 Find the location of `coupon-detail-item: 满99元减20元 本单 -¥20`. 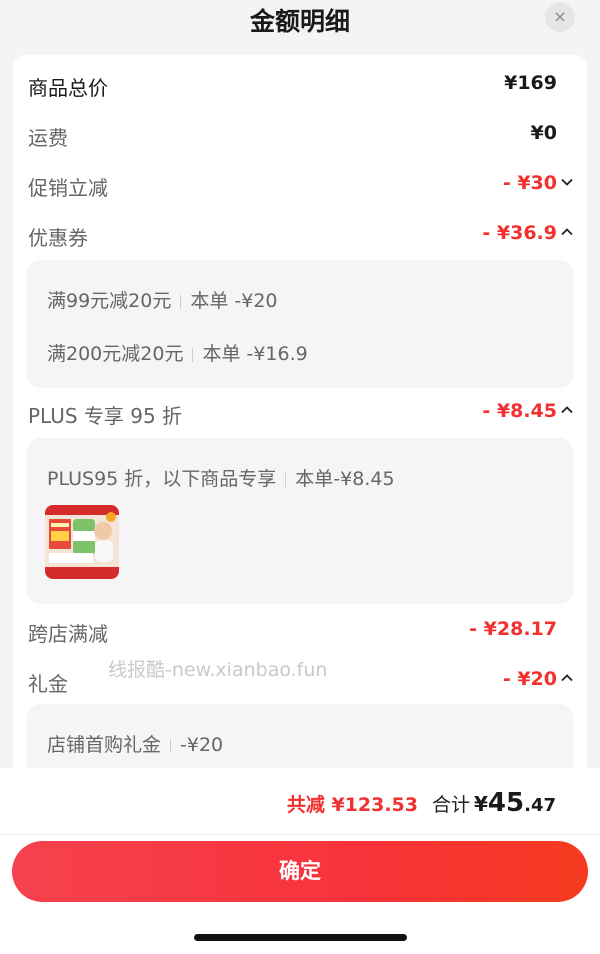

coupon-detail-item: 满99元减20元 本单 -¥20 is located at coordinates (162, 299).